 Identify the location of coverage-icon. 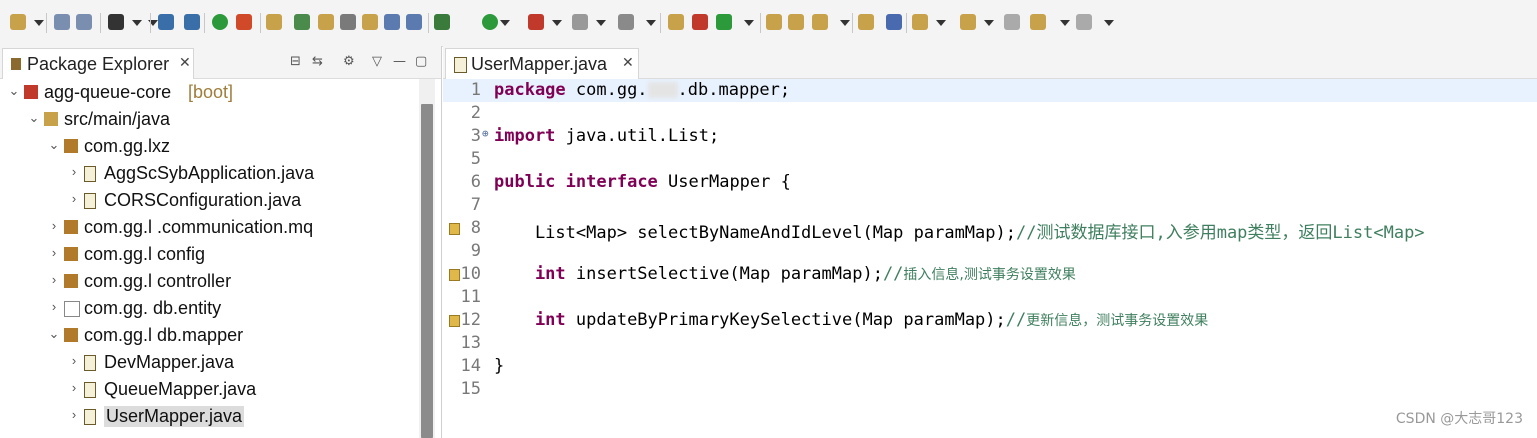
(626, 22).